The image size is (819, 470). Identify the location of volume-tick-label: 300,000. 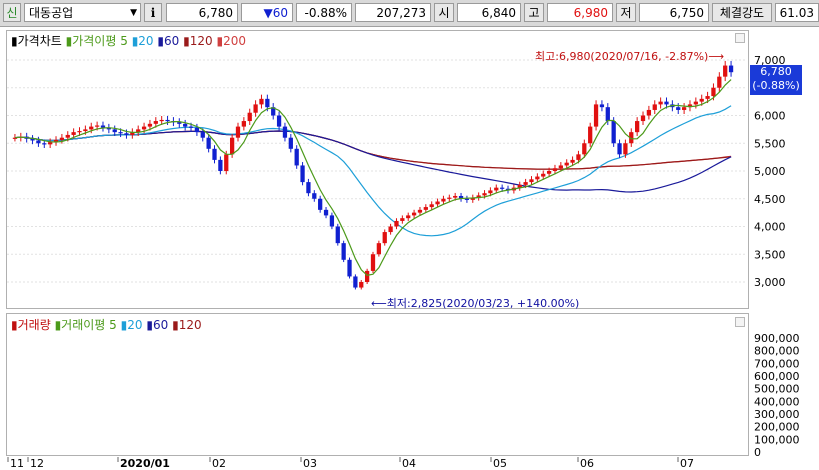
(777, 414).